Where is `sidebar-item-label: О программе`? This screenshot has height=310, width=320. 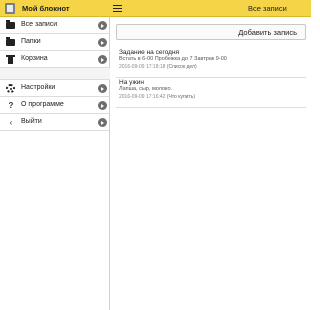
sidebar-item-label: О программе is located at coordinates (42, 104).